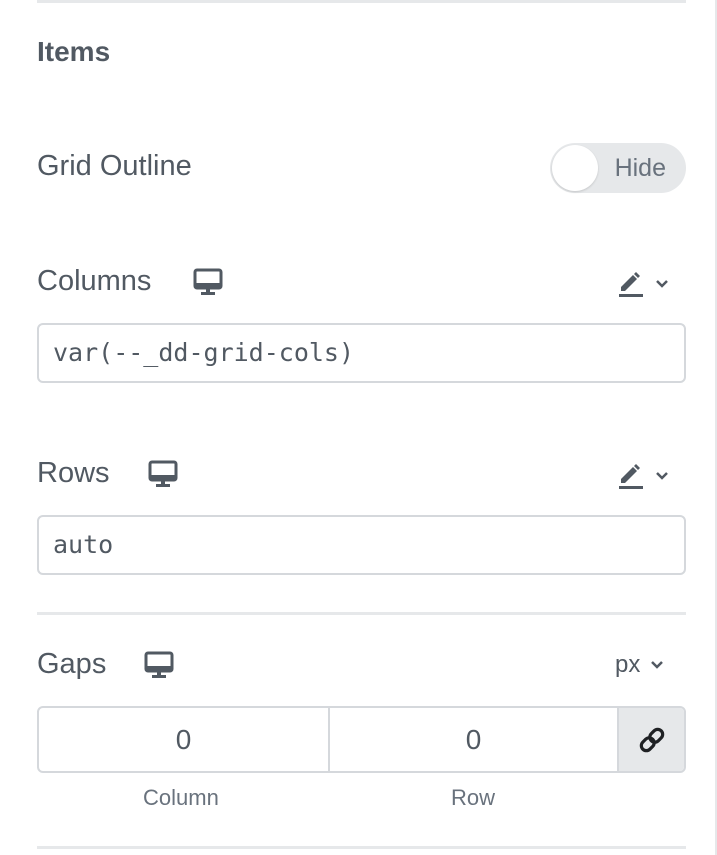  What do you see at coordinates (645, 475) in the screenshot?
I see `rows-edit-icon` at bounding box center [645, 475].